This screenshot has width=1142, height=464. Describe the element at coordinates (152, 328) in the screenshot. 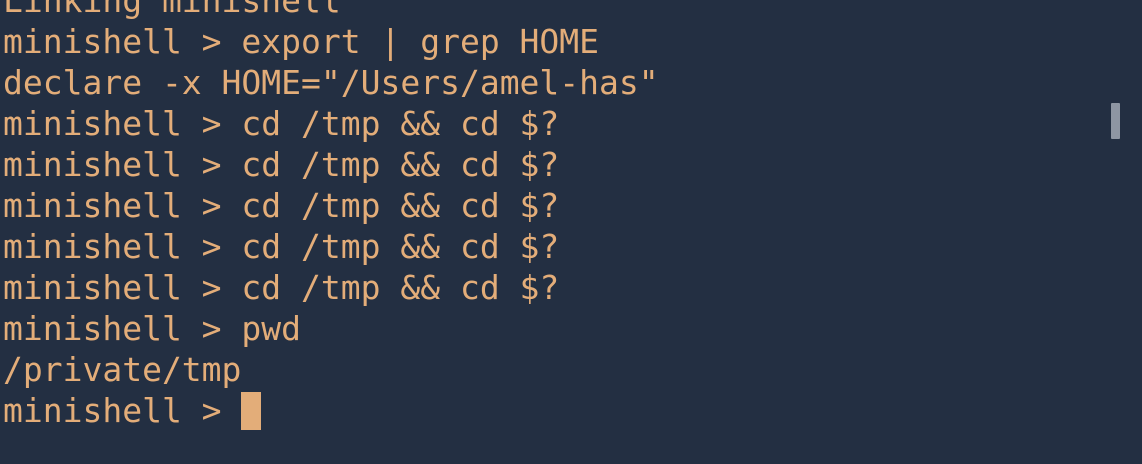

I see `terminal-line: minishell > pwd` at that location.